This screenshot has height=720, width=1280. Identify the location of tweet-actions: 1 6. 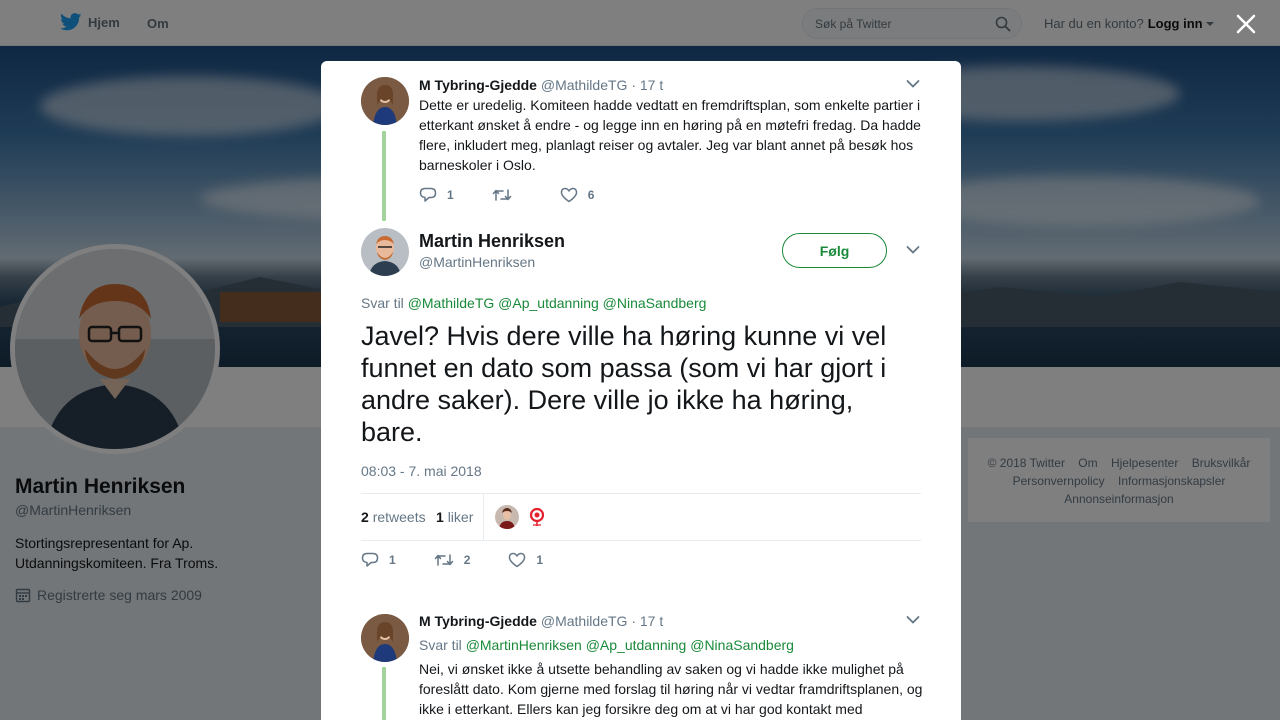
(525, 195).